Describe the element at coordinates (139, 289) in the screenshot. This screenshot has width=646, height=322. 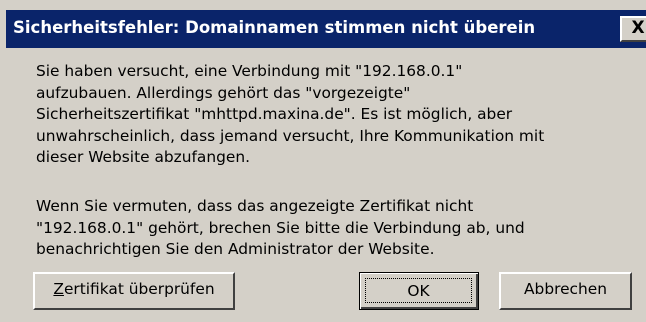
I see `verify-certificate-label: ertifikat überprüfen` at that location.